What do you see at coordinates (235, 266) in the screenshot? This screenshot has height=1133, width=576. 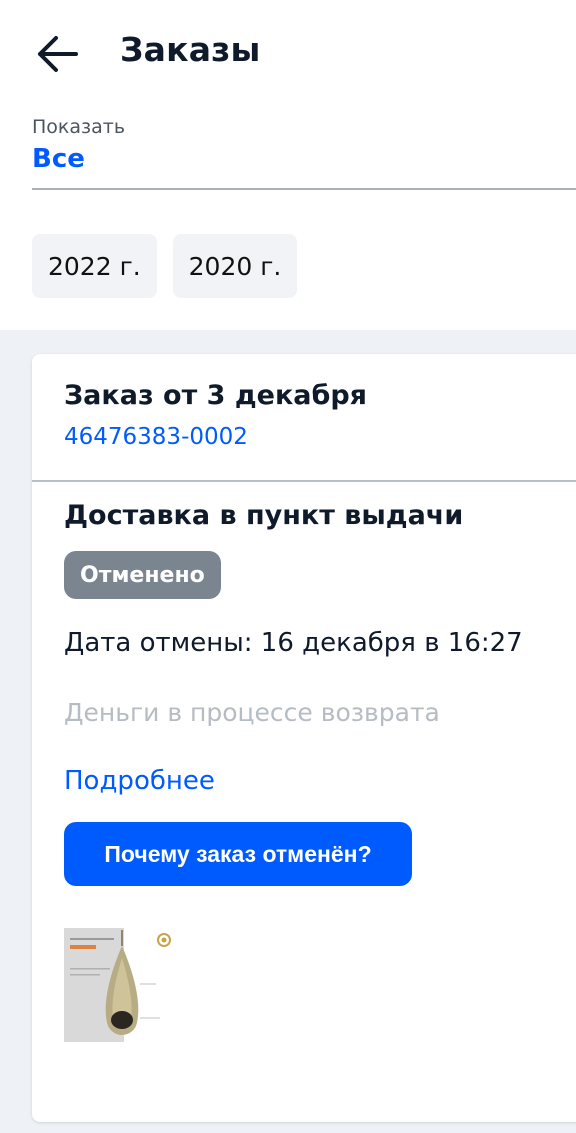 I see `year-chip-2020: 2020 г.` at bounding box center [235, 266].